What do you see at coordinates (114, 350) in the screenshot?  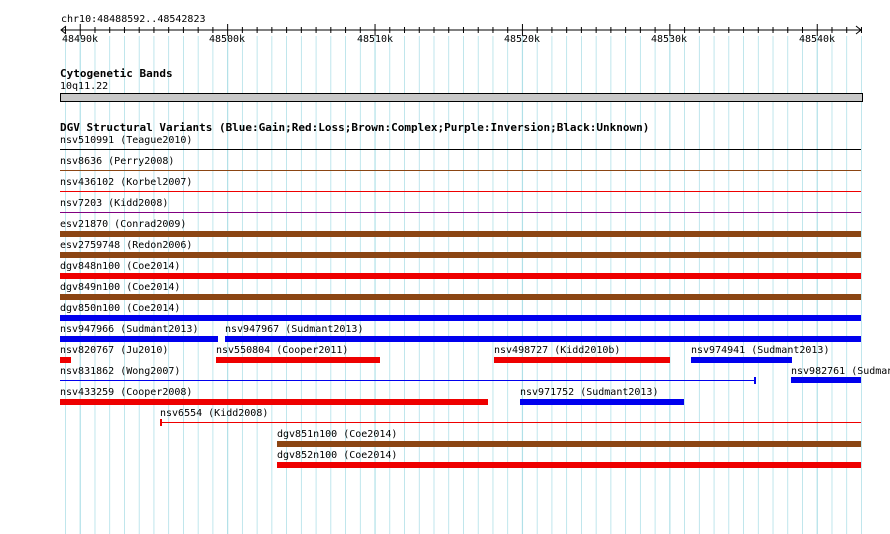 I see `feature-label: nsv820767 (Ju2010)` at bounding box center [114, 350].